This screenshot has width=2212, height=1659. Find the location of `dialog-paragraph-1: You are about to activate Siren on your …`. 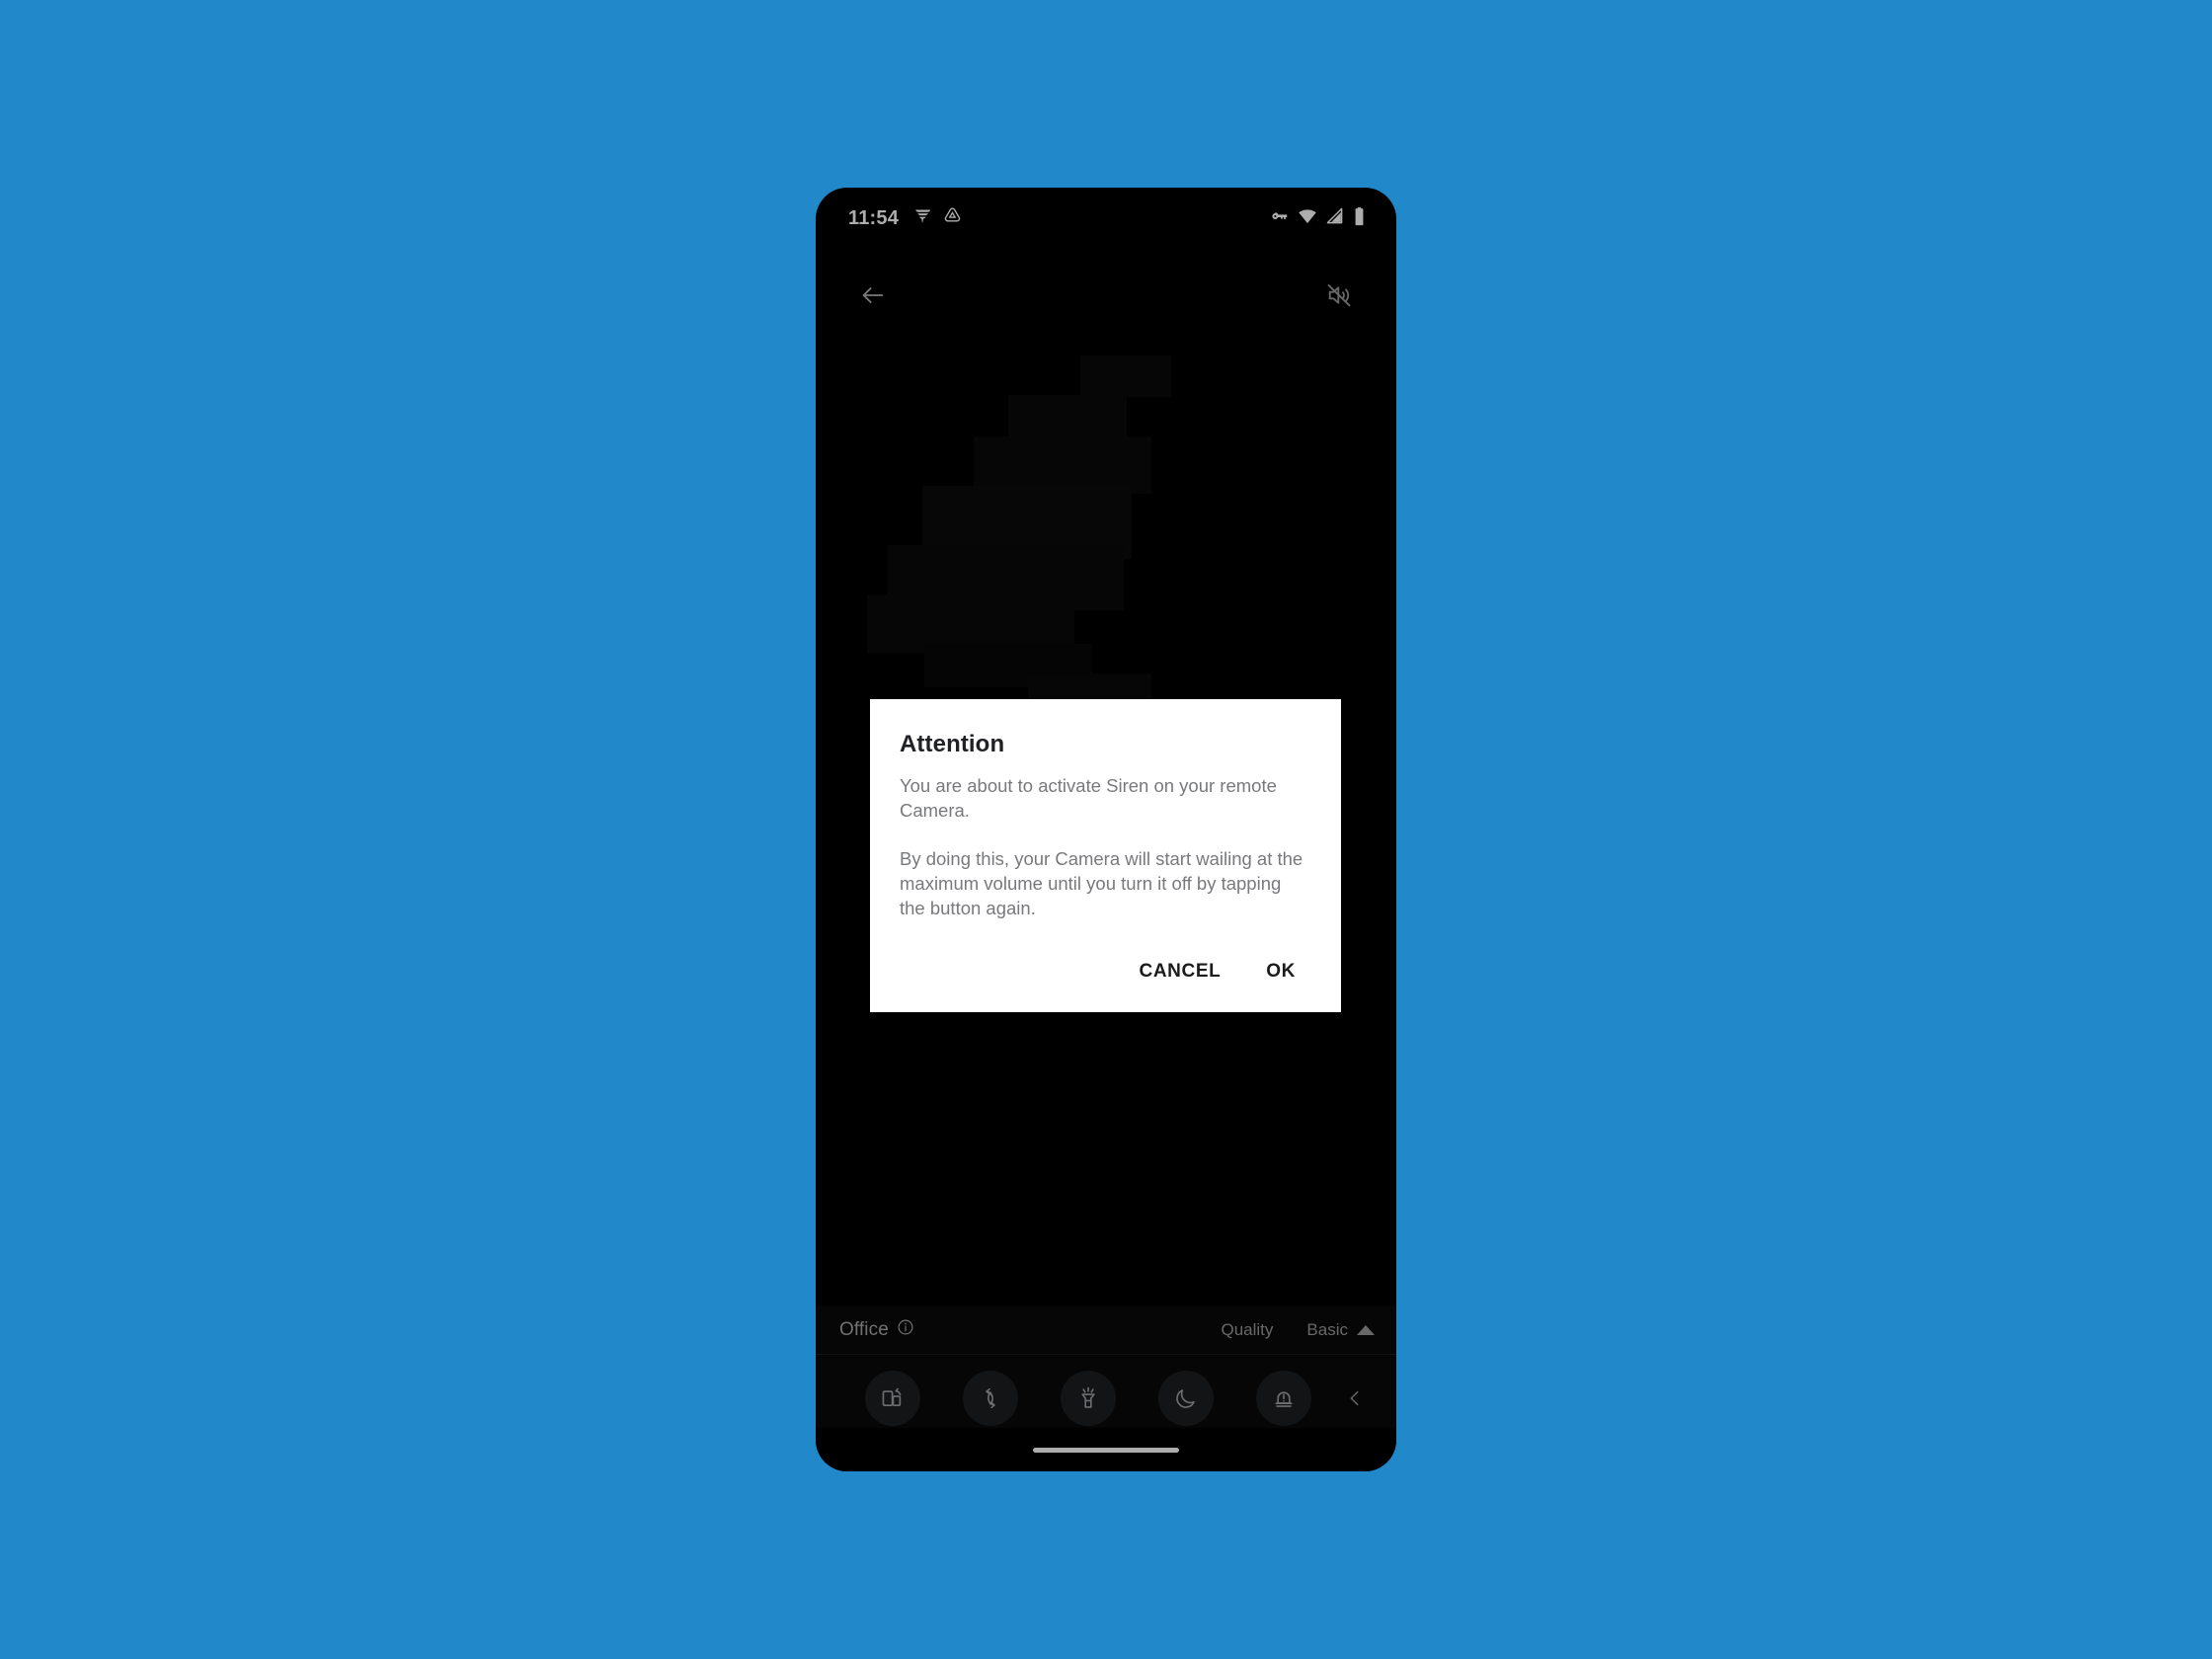

dialog-paragraph-1: You are about to activate Siren on your … is located at coordinates (1089, 798).